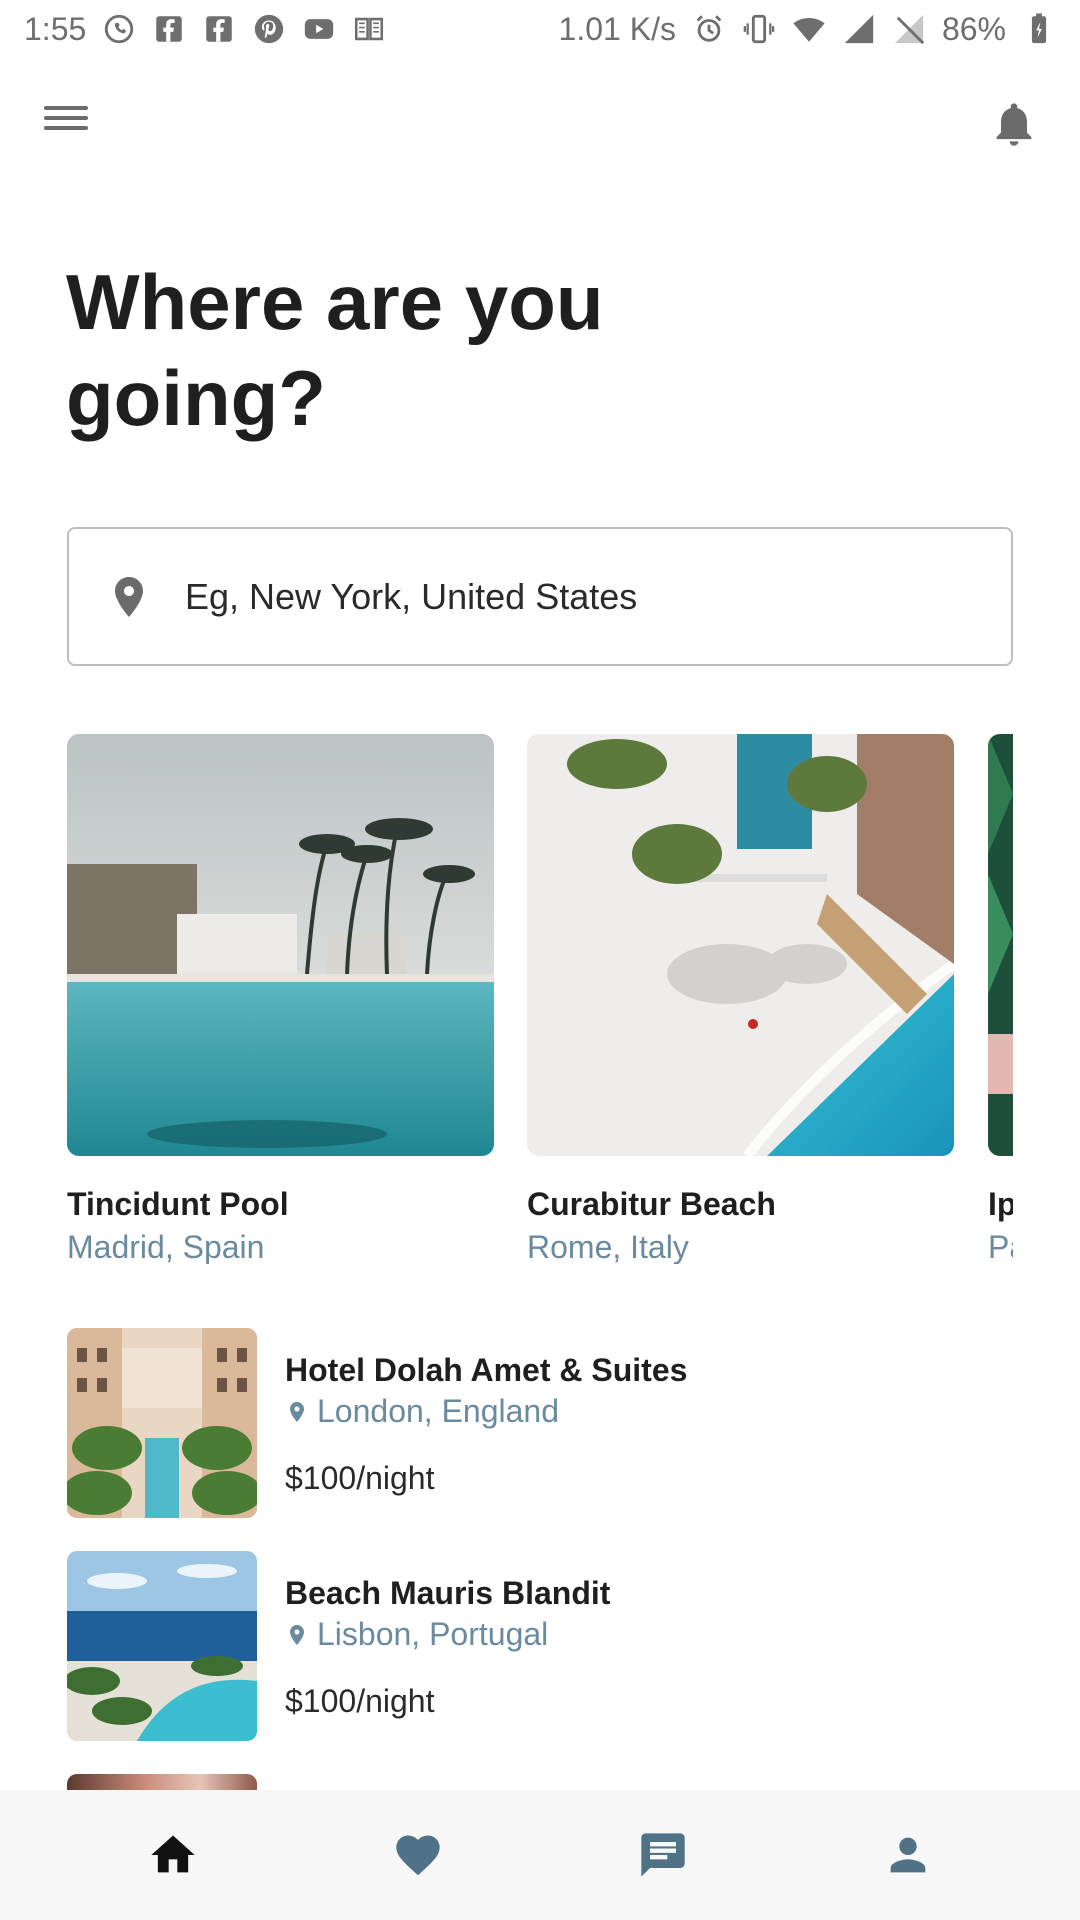  What do you see at coordinates (973, 28) in the screenshot?
I see `battery-percent: 86%` at bounding box center [973, 28].